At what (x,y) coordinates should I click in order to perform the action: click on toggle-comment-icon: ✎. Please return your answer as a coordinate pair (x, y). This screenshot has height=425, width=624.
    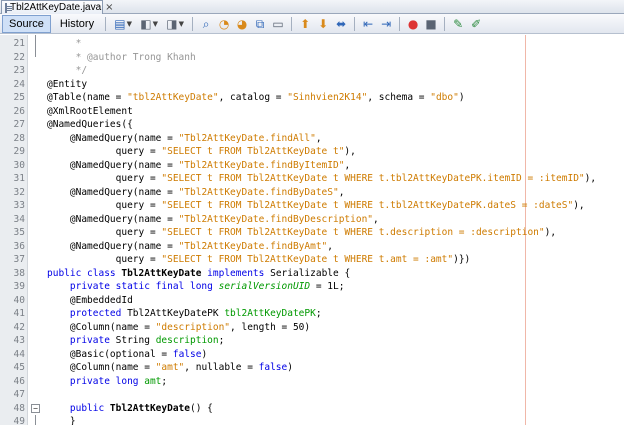
    Looking at the image, I should click on (458, 24).